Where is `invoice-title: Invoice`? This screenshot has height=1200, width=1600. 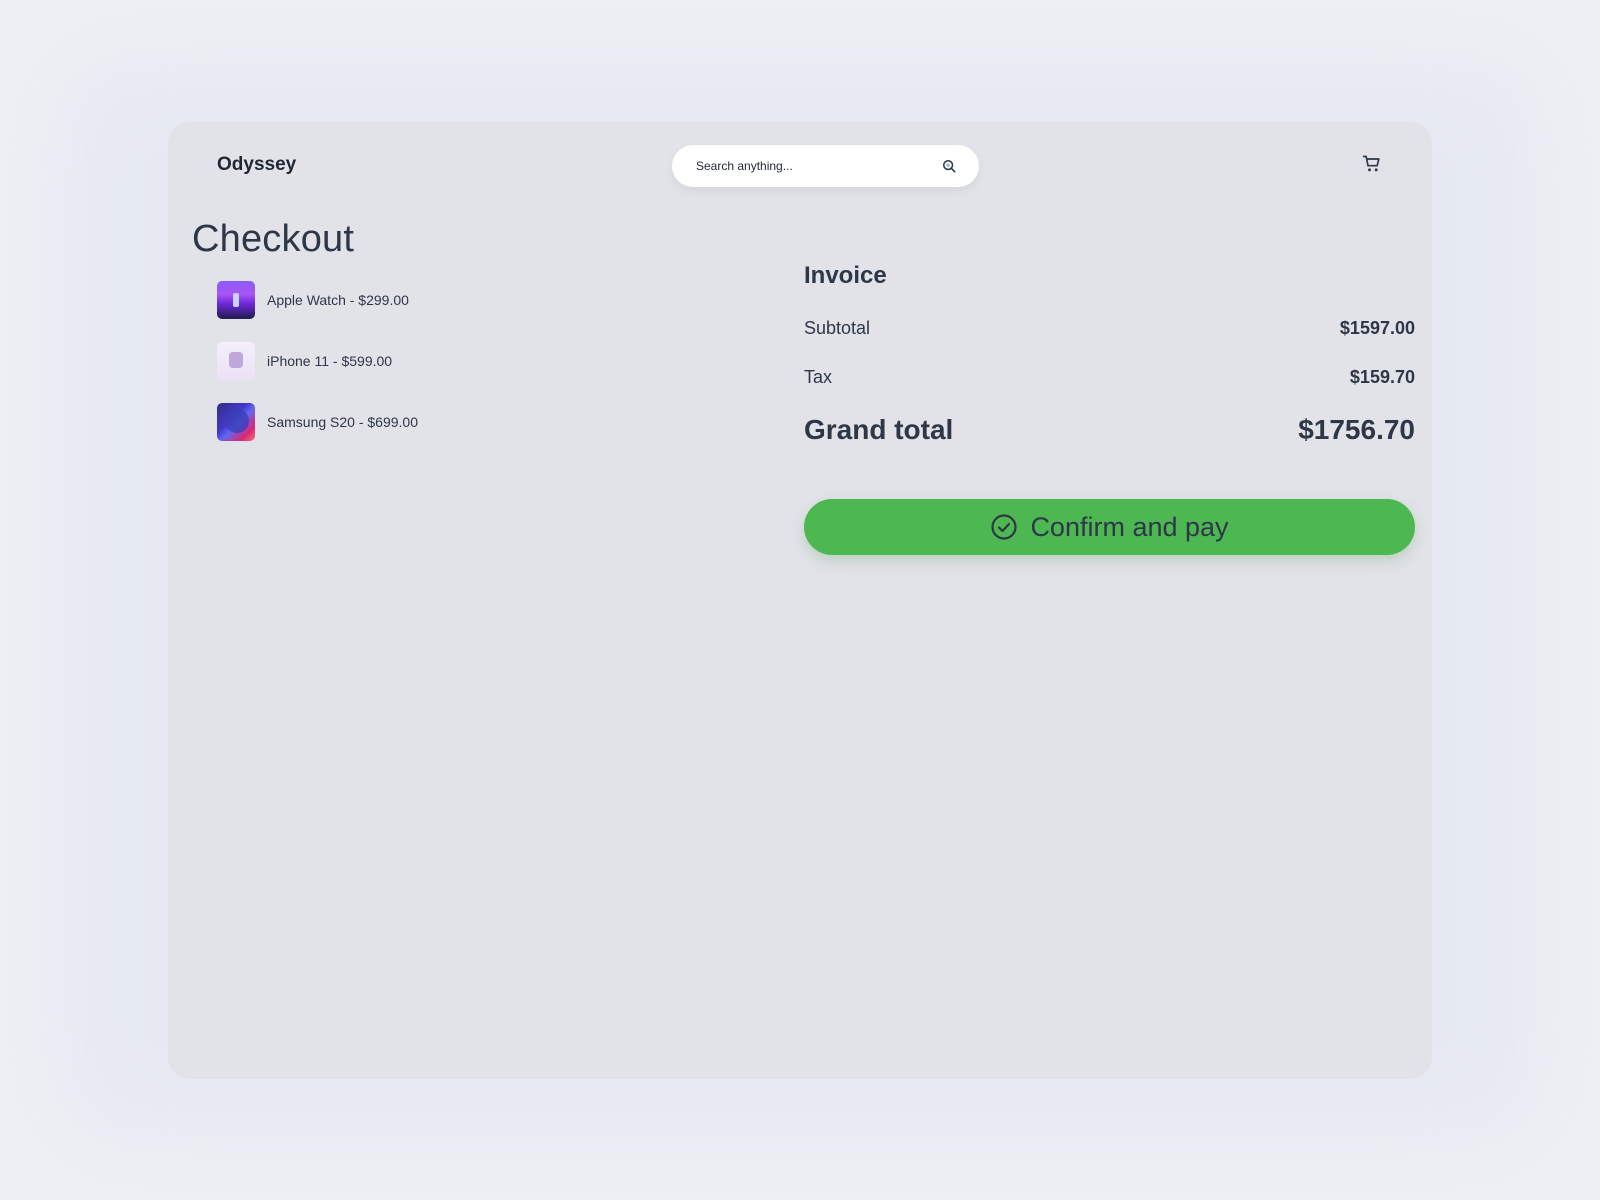
invoice-title: Invoice is located at coordinates (845, 275).